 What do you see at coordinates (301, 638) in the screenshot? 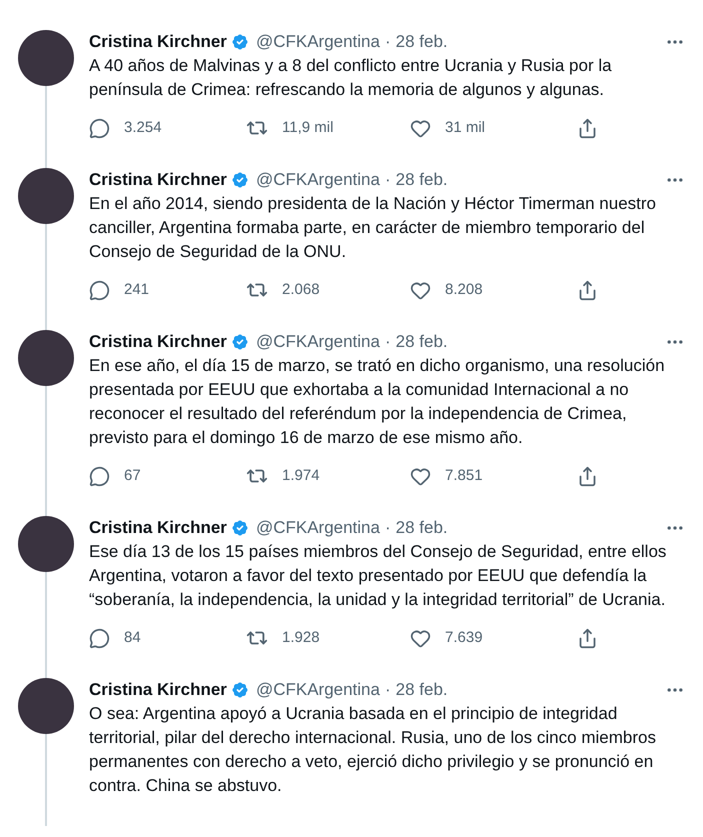
I see `action-count: 1.928` at bounding box center [301, 638].